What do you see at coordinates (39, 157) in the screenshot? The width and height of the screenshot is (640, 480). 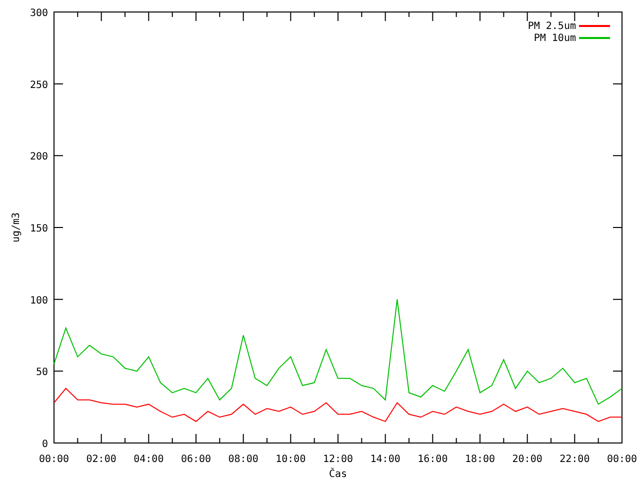 I see `tick-label: 200` at bounding box center [39, 157].